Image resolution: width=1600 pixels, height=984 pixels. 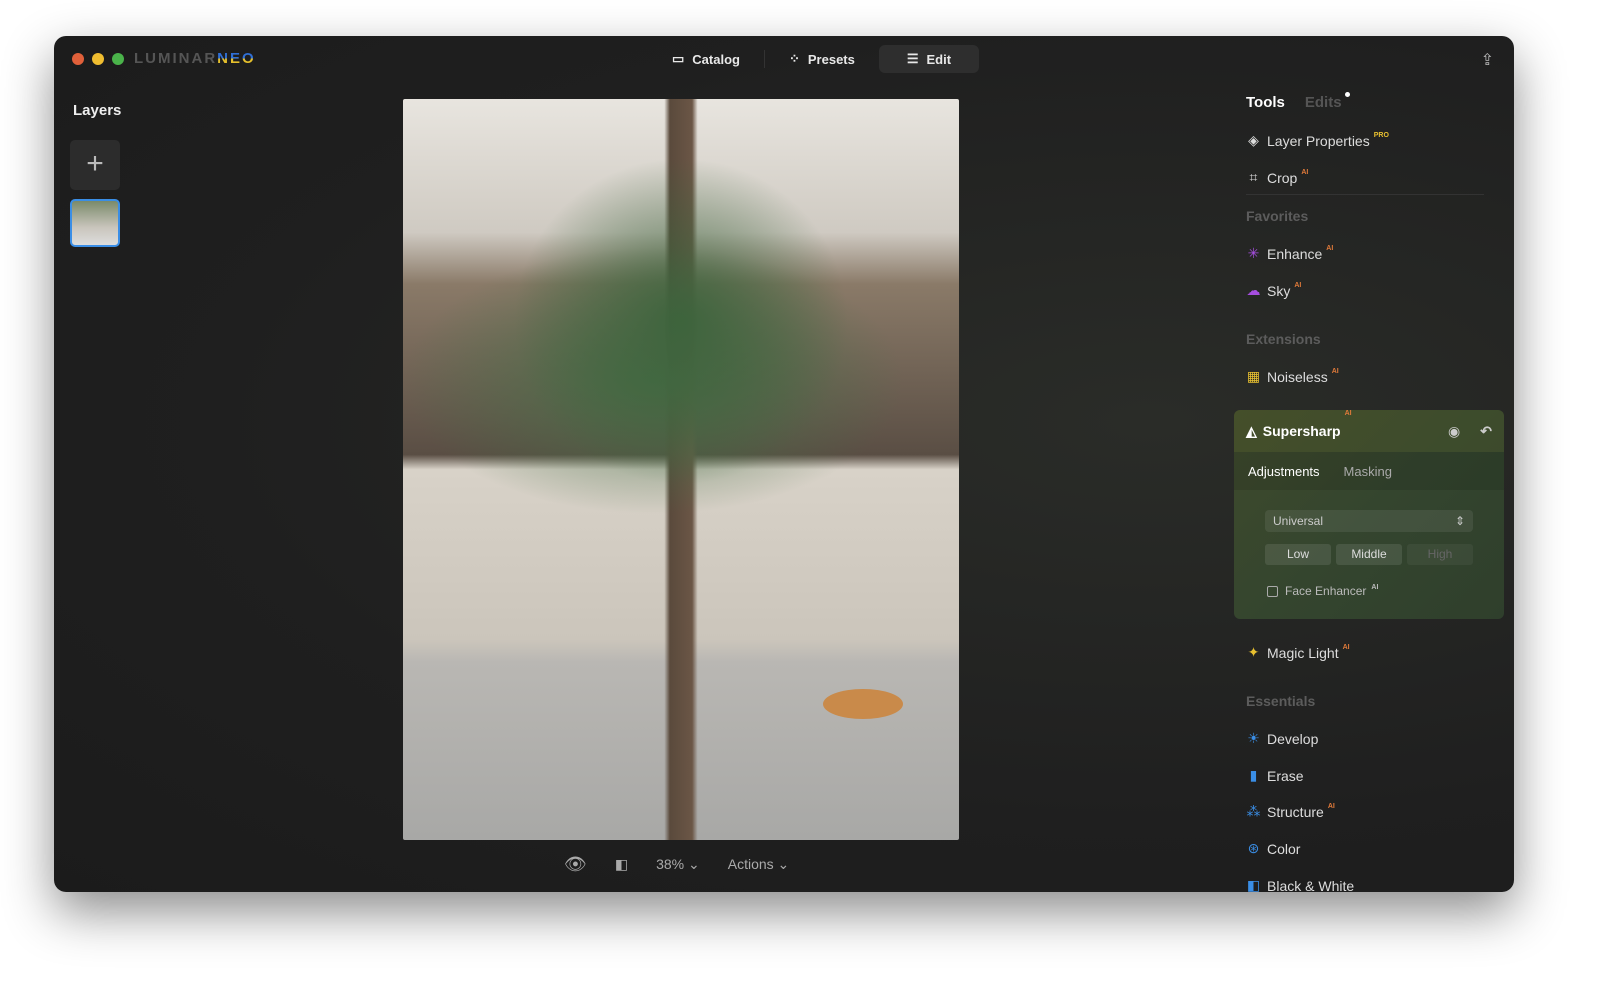 I want to click on tool-magic-light: ✦ Magic Light AI, so click(x=1298, y=652).